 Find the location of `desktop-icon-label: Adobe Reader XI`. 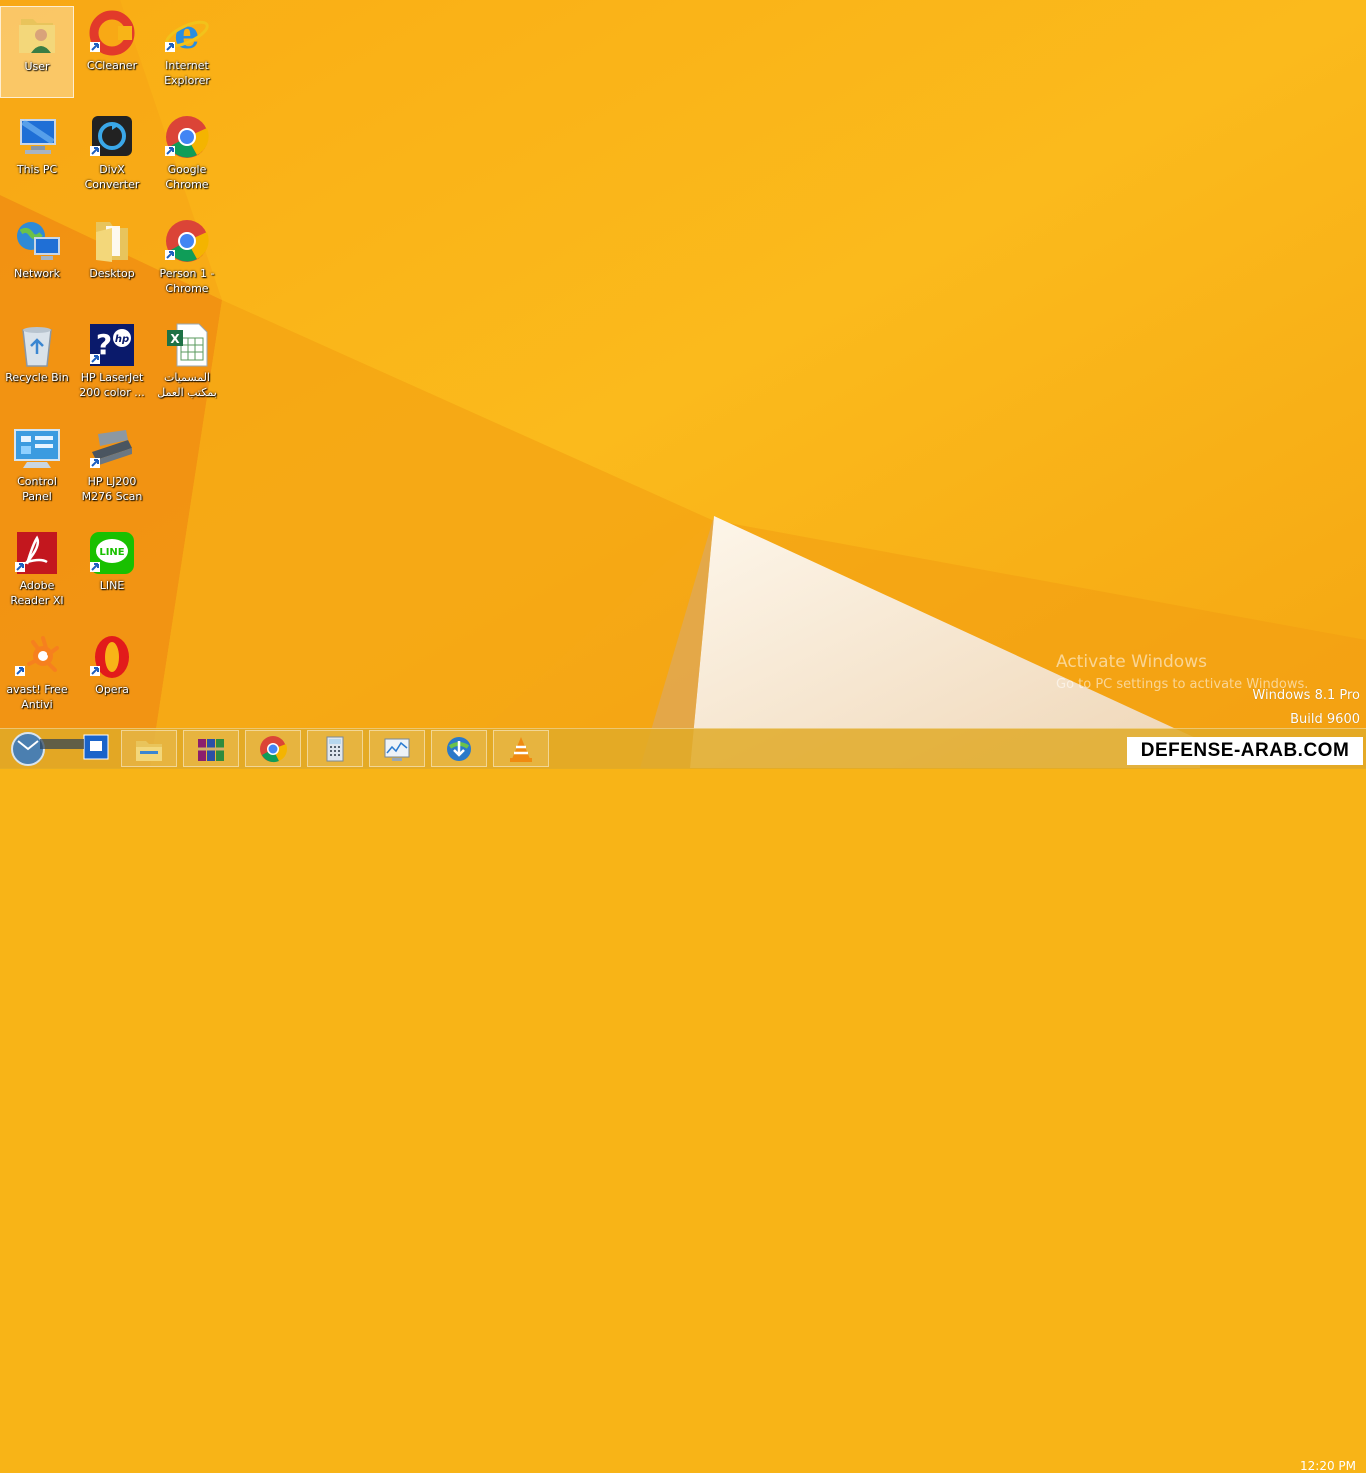

desktop-icon-label: Adobe Reader XI is located at coordinates (37, 593).